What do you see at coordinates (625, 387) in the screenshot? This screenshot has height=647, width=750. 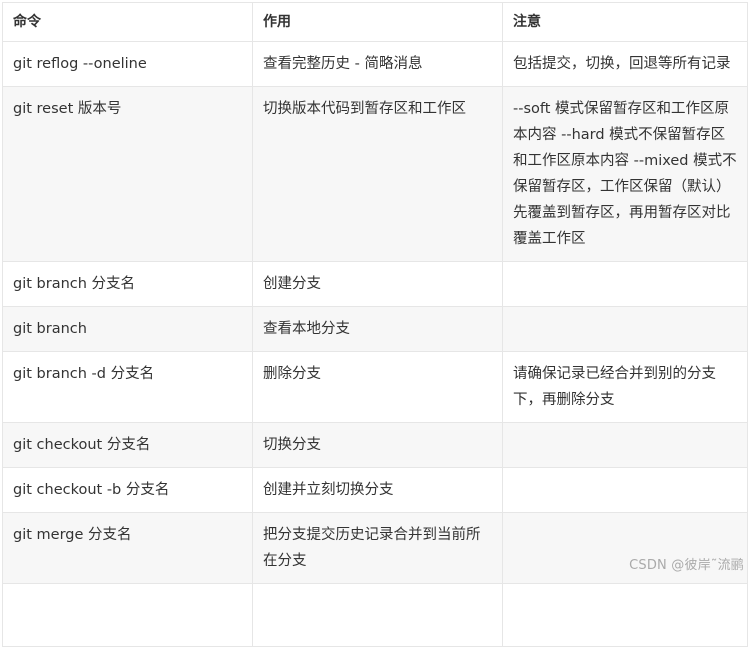 I see `note-cell: 请确保记录已经合并到别的分支下，再删除分支` at bounding box center [625, 387].